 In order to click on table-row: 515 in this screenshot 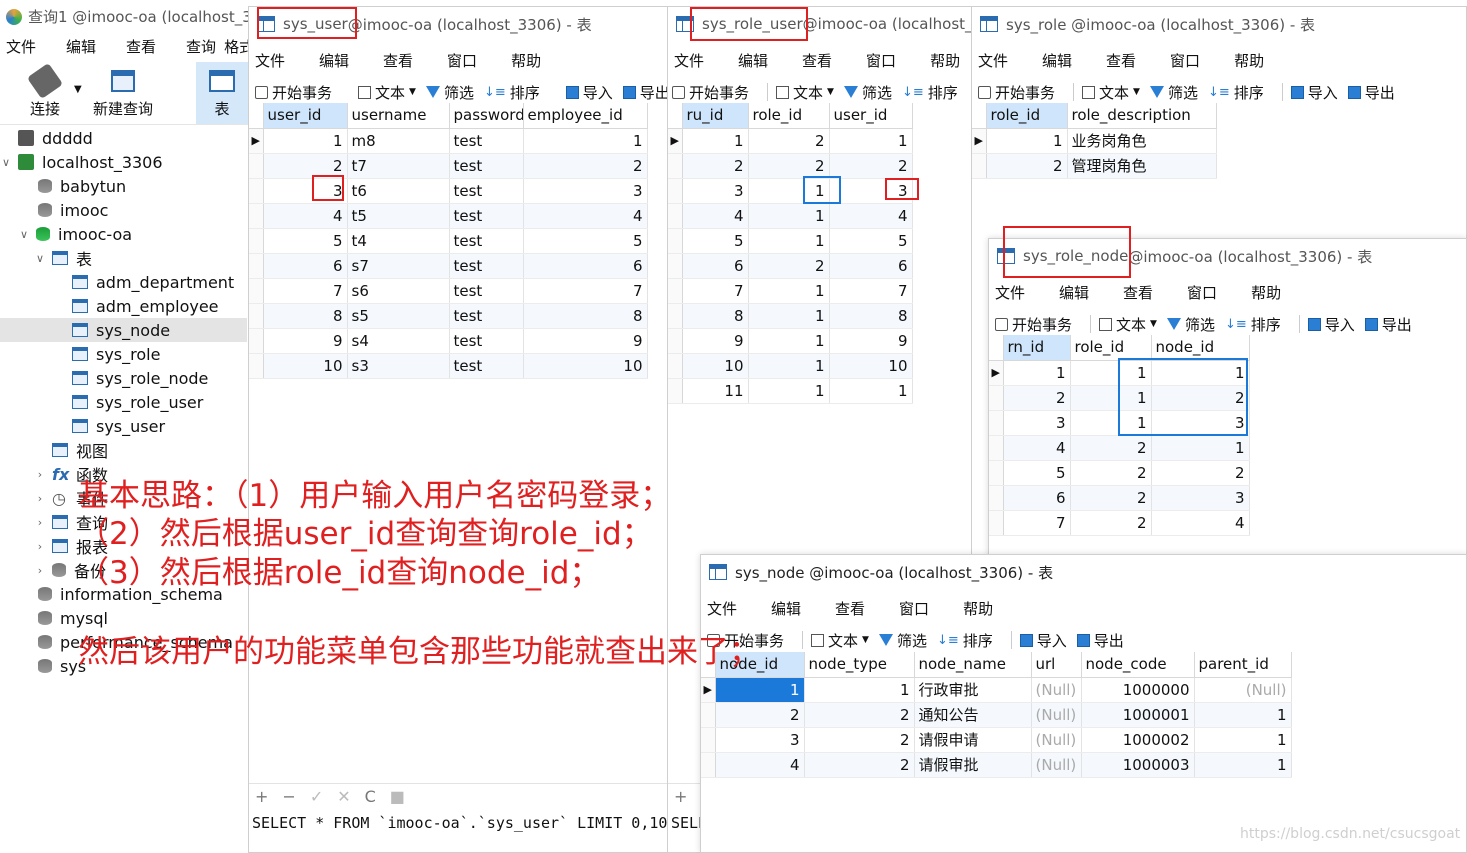, I will do `click(790, 241)`.